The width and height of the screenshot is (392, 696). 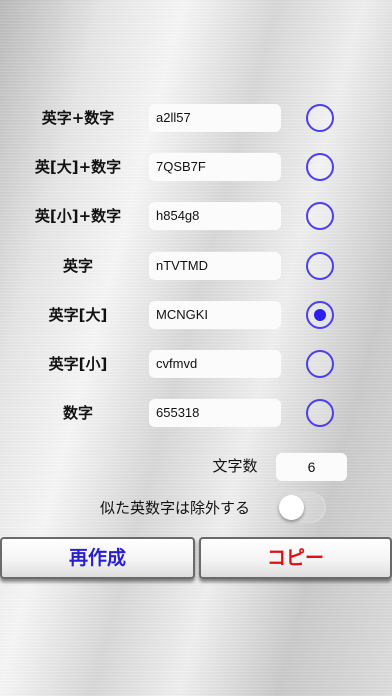 What do you see at coordinates (215, 266) in the screenshot?
I see `generated-value-field: nTVTMD` at bounding box center [215, 266].